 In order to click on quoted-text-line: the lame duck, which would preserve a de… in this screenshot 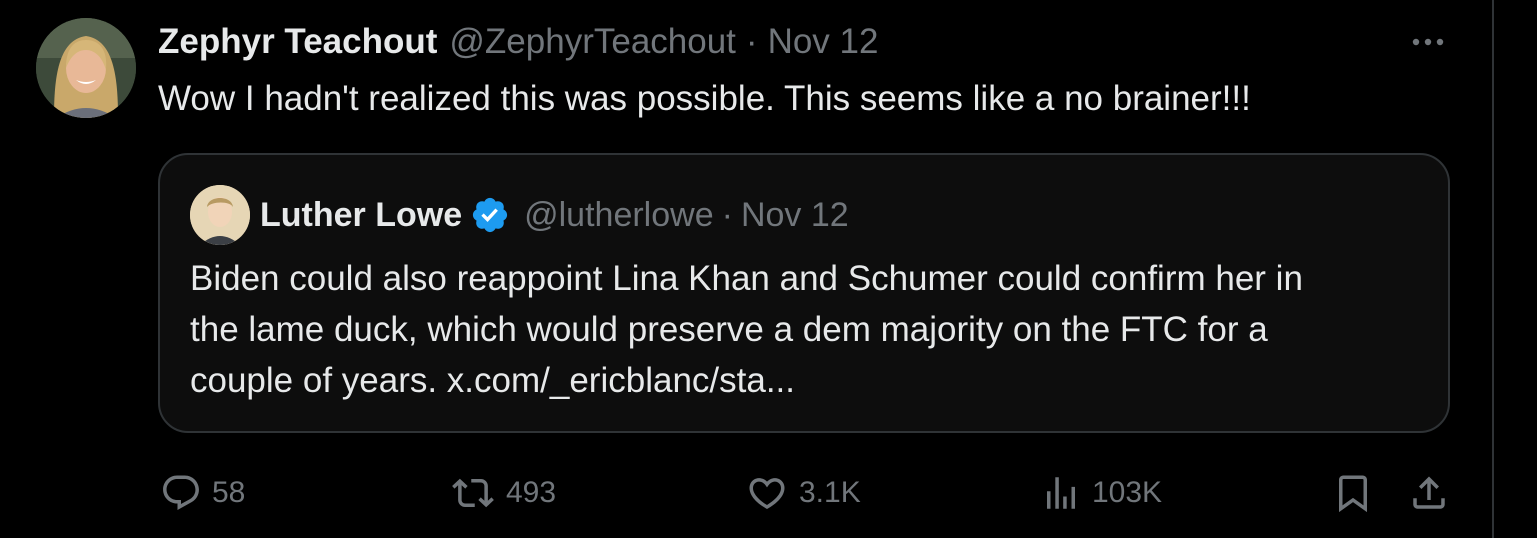, I will do `click(729, 329)`.